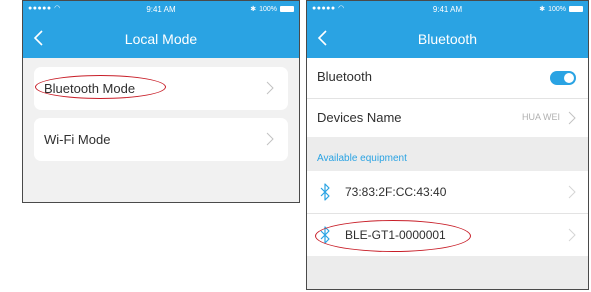 This screenshot has height=292, width=591. Describe the element at coordinates (447, 78) in the screenshot. I see `bluetooth-toggle-row: Bluetooth` at that location.